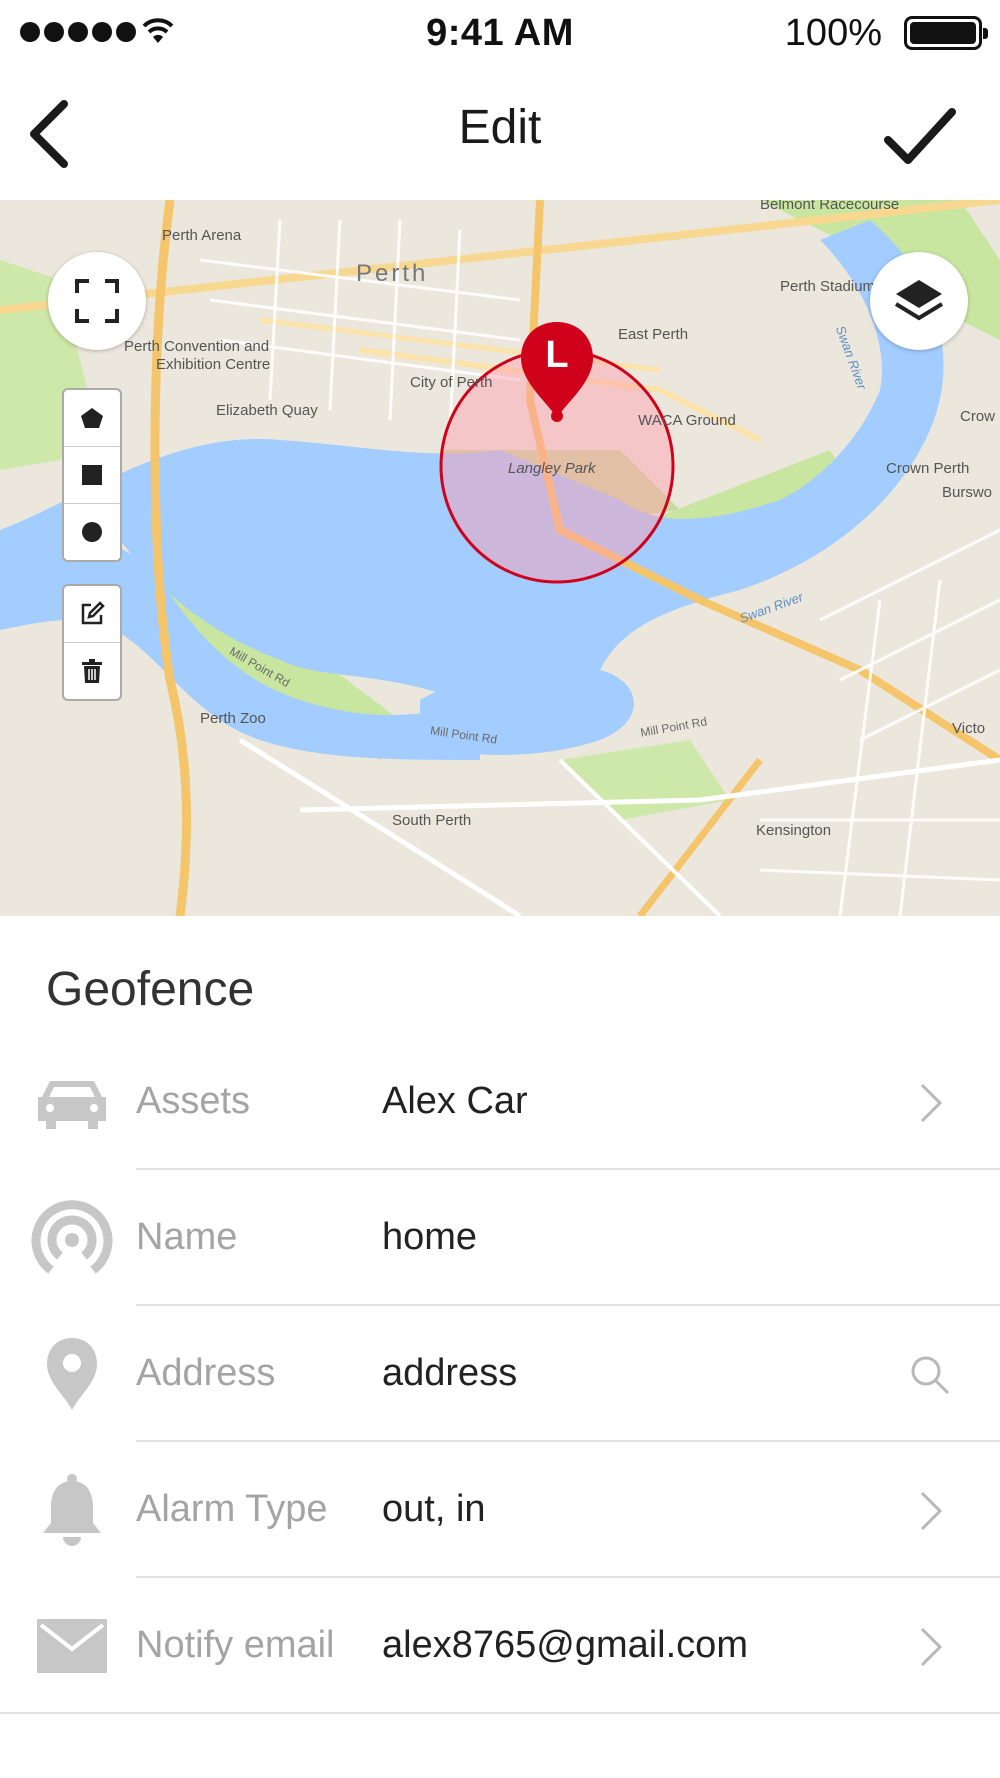 The height and width of the screenshot is (1778, 1000). I want to click on map-label: Langley Park, so click(552, 468).